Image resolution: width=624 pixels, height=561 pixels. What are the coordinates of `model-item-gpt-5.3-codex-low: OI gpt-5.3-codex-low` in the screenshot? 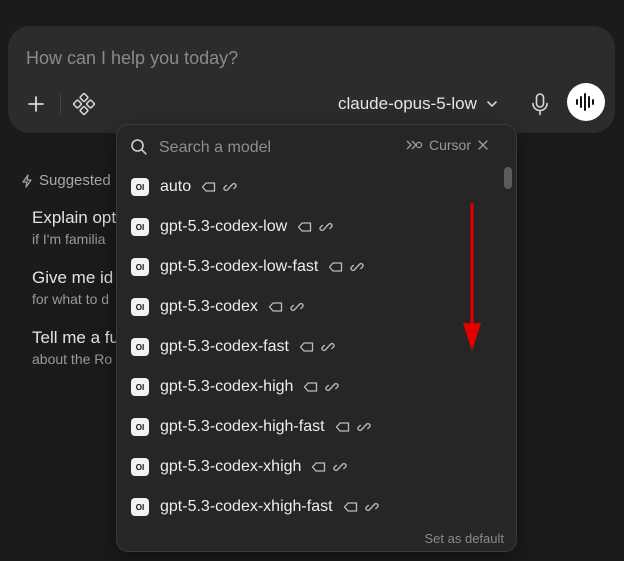 It's located at (309, 227).